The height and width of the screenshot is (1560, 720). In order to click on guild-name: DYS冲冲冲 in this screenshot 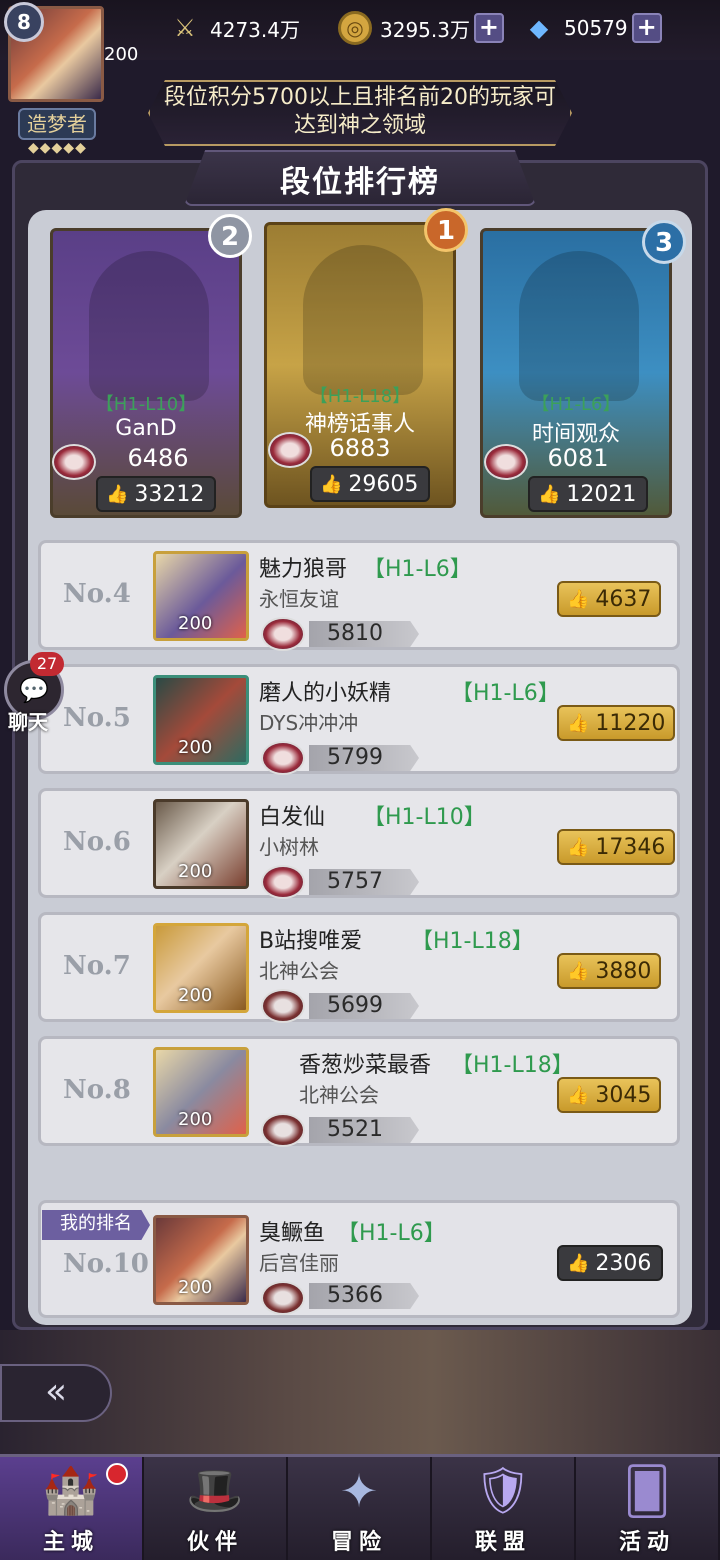, I will do `click(309, 723)`.